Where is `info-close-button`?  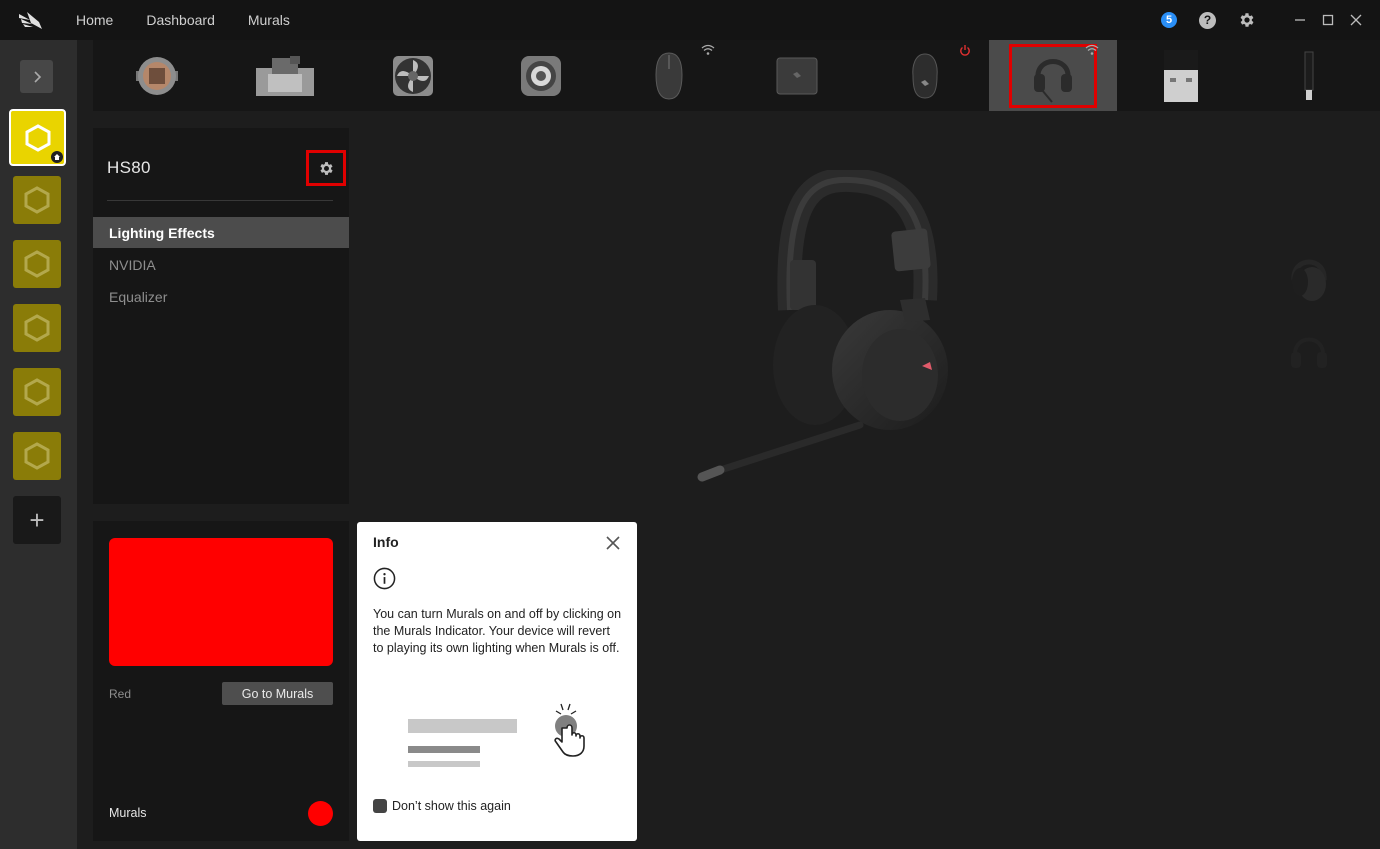
info-close-button is located at coordinates (613, 543).